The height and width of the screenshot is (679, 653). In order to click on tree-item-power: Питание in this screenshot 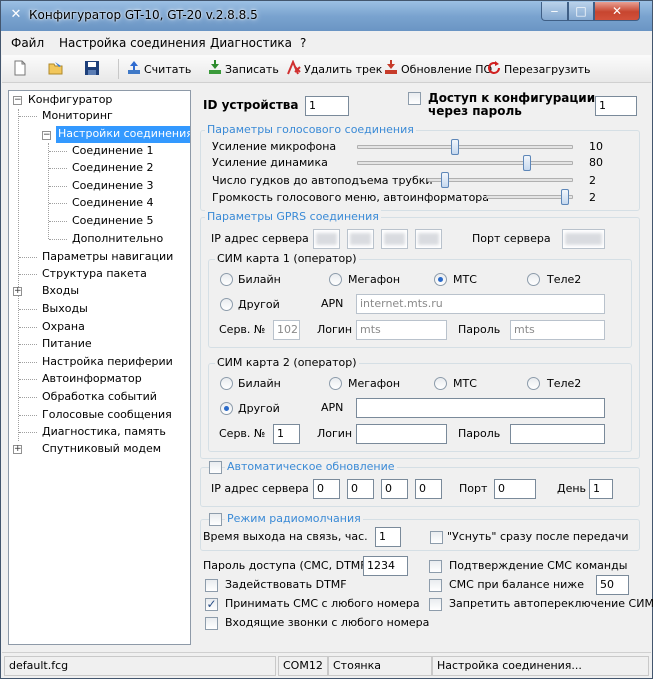, I will do `click(67, 344)`.